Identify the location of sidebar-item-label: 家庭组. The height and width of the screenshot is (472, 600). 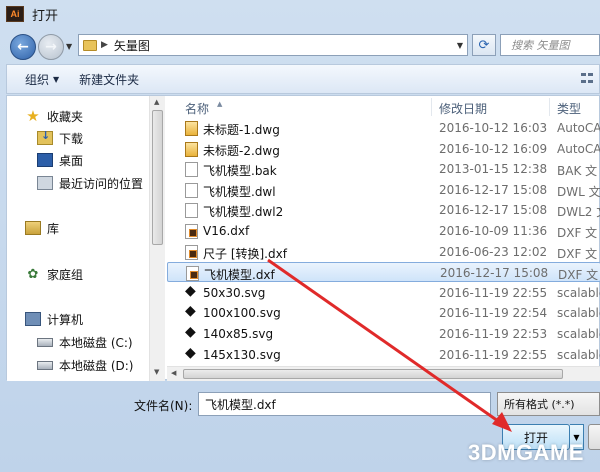
(65, 274).